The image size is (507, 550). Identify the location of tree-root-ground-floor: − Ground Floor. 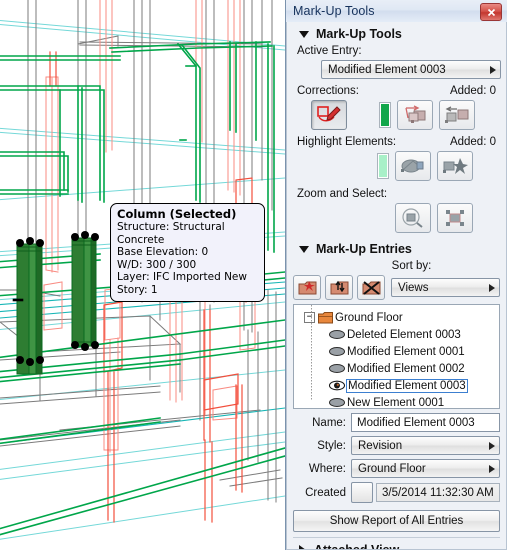
(396, 317).